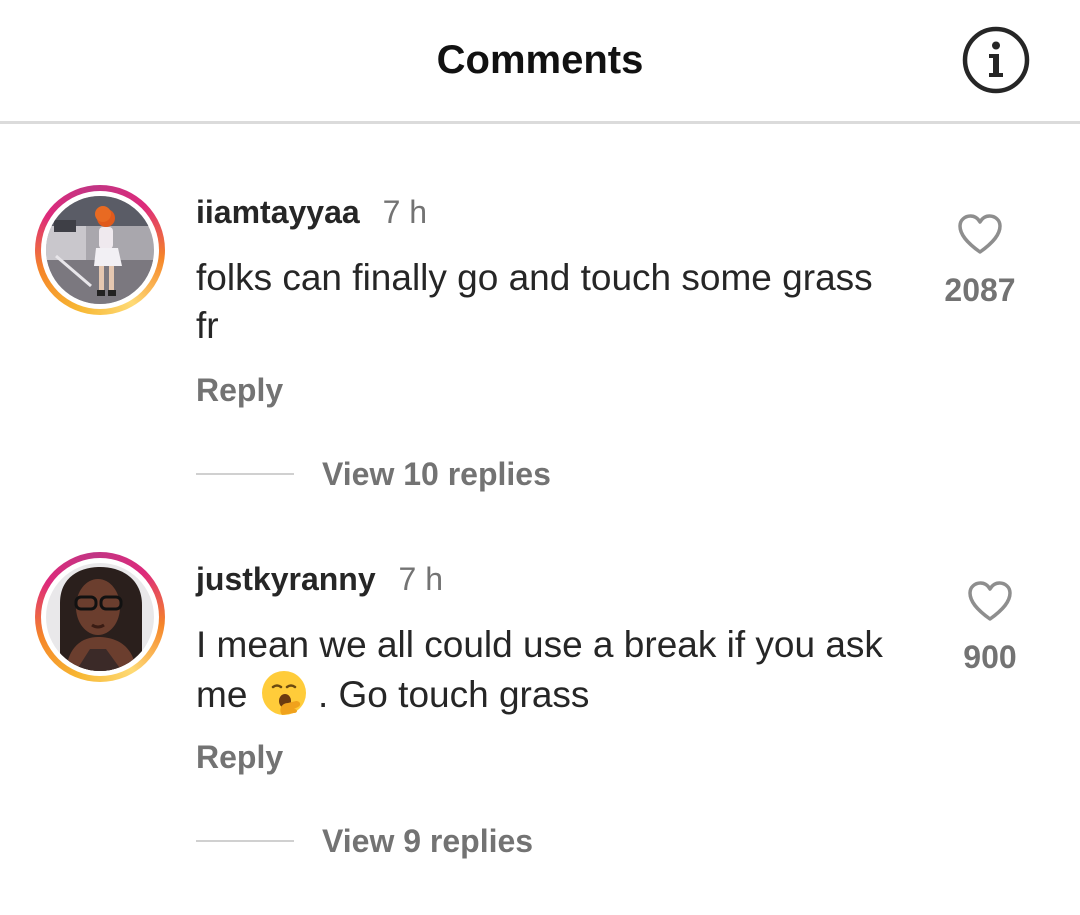 The width and height of the screenshot is (1080, 915). I want to click on like-count: 900, so click(990, 657).